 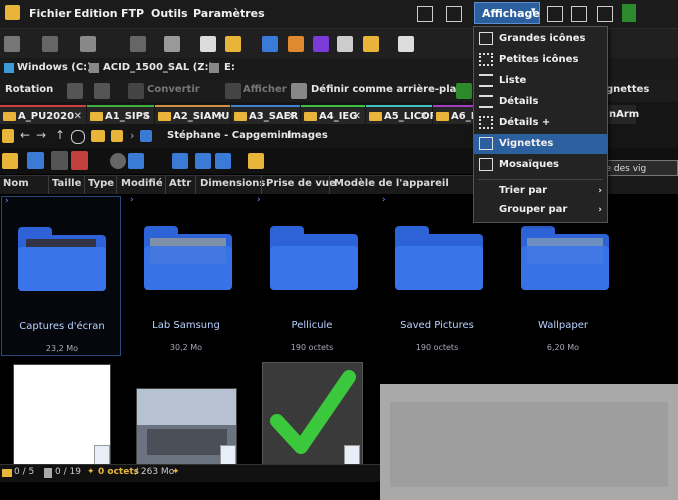 What do you see at coordinates (301, 183) in the screenshot?
I see `col-prise-de-vue: Prise de vue` at bounding box center [301, 183].